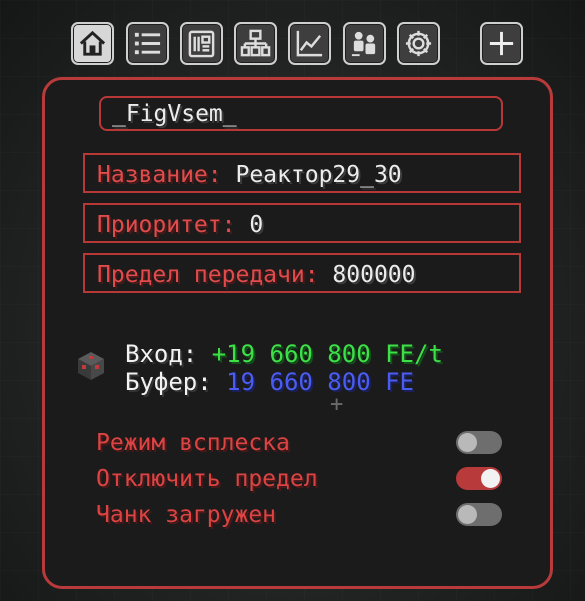  I want to click on network-name-value: _FigVsem_, so click(174, 114).